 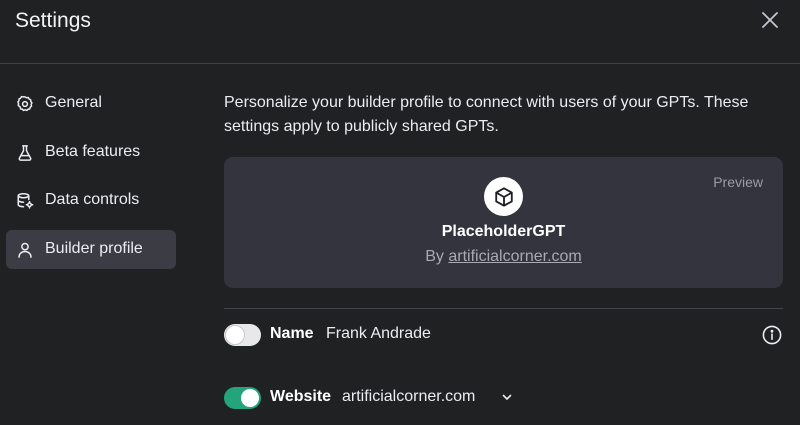 I want to click on sidebar-item-general: General, so click(x=91, y=103).